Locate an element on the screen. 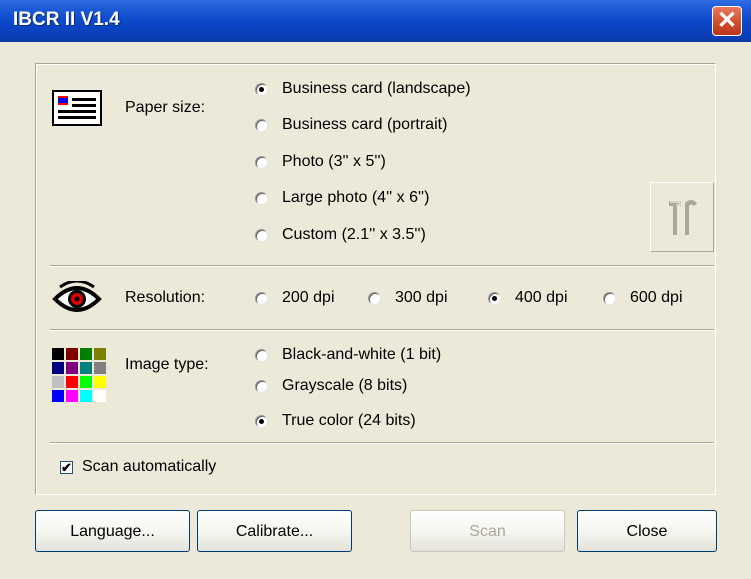 The width and height of the screenshot is (751, 579). option-label: Custom (2.1'' x 3.5'') is located at coordinates (354, 234).